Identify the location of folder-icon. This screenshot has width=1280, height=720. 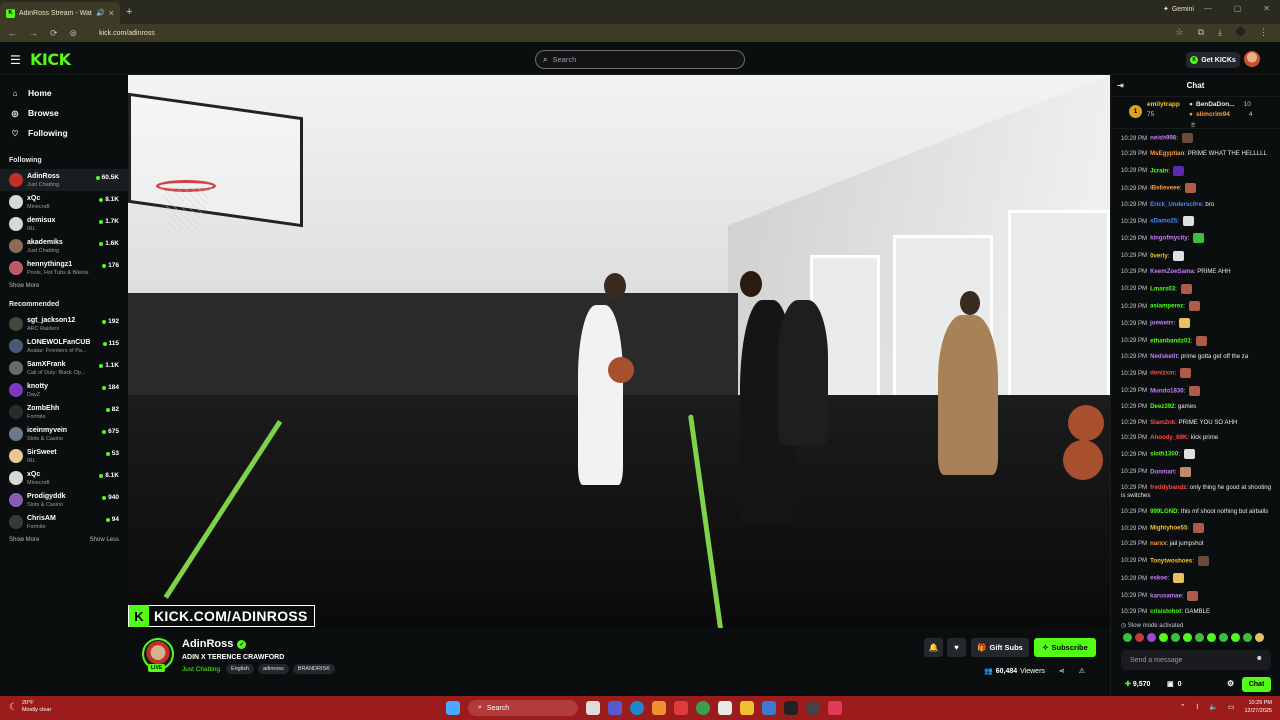
(747, 708).